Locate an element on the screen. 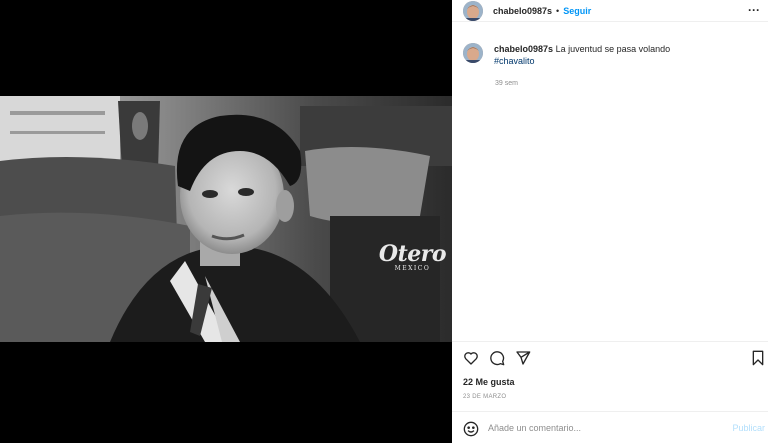 This screenshot has width=768, height=443. bookmark-icon is located at coordinates (758, 360).